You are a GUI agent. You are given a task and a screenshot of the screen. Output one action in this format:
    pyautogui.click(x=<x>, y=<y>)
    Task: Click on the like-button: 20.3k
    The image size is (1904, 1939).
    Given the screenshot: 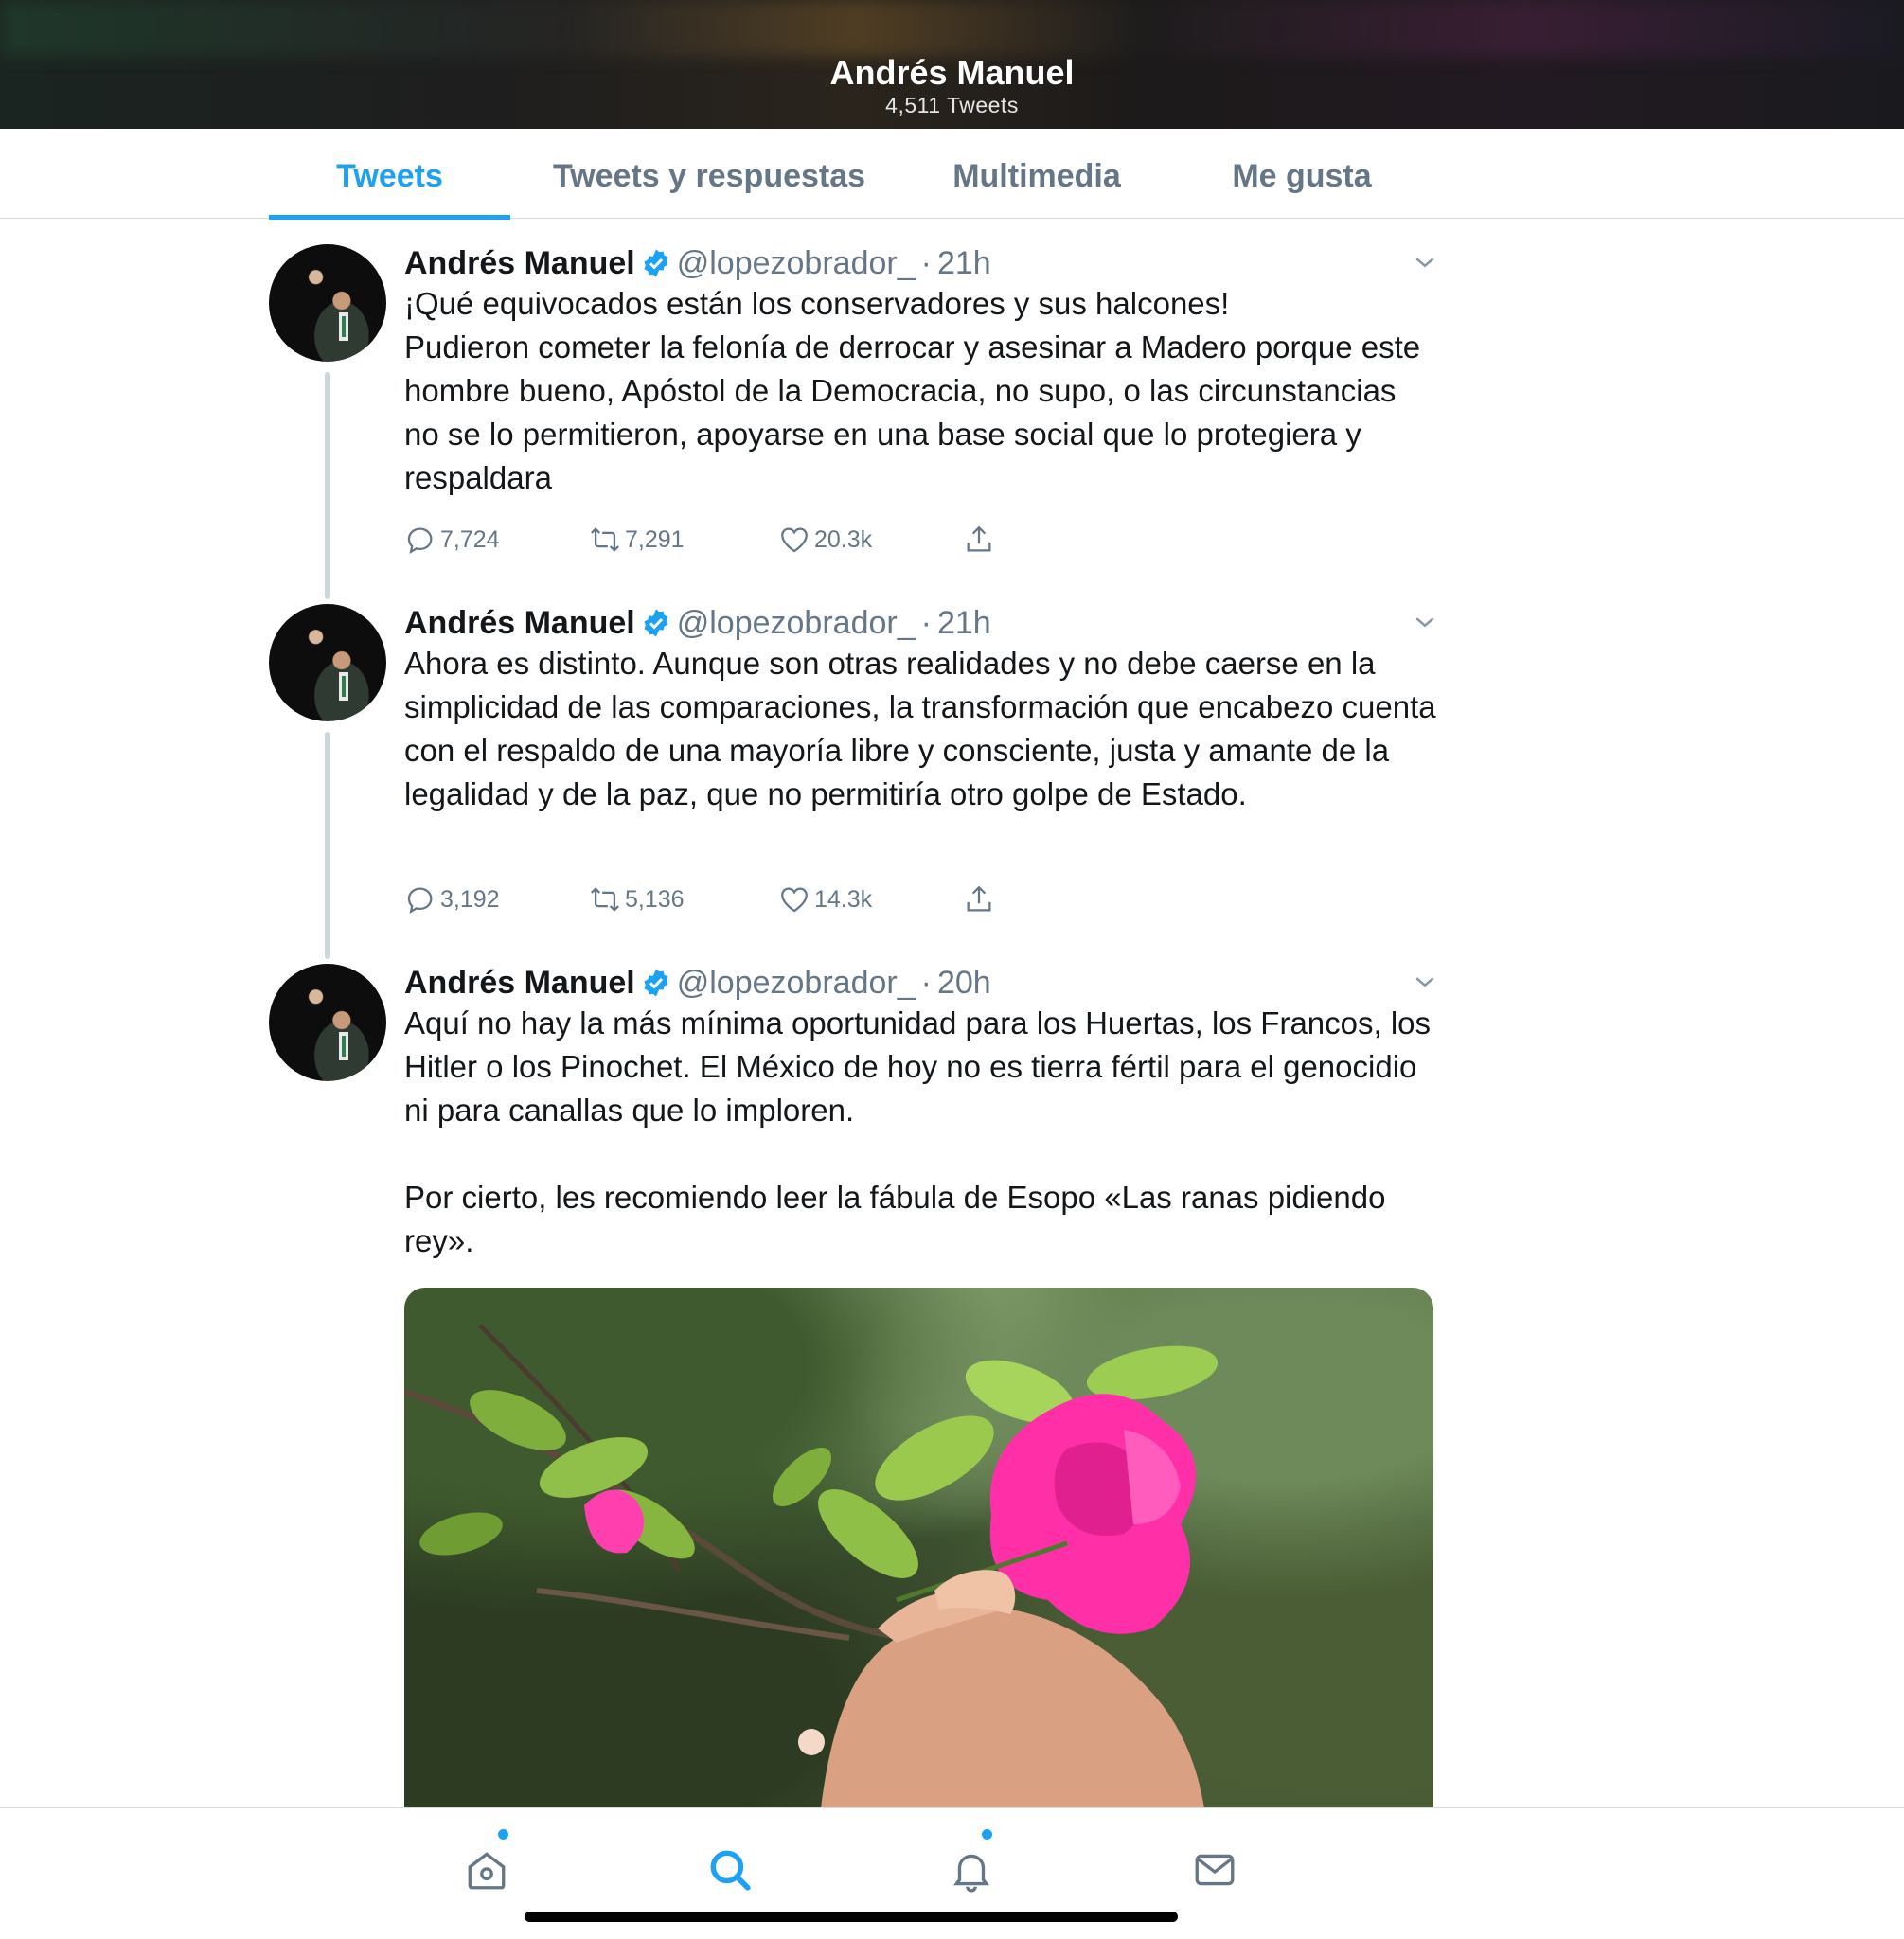 What is the action you would take?
    pyautogui.click(x=825, y=540)
    